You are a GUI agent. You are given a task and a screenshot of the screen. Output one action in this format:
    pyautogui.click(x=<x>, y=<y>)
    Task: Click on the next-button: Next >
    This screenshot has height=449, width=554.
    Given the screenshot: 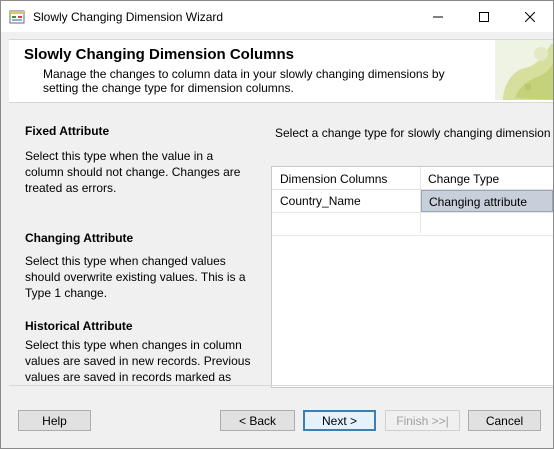 What is the action you would take?
    pyautogui.click(x=339, y=420)
    